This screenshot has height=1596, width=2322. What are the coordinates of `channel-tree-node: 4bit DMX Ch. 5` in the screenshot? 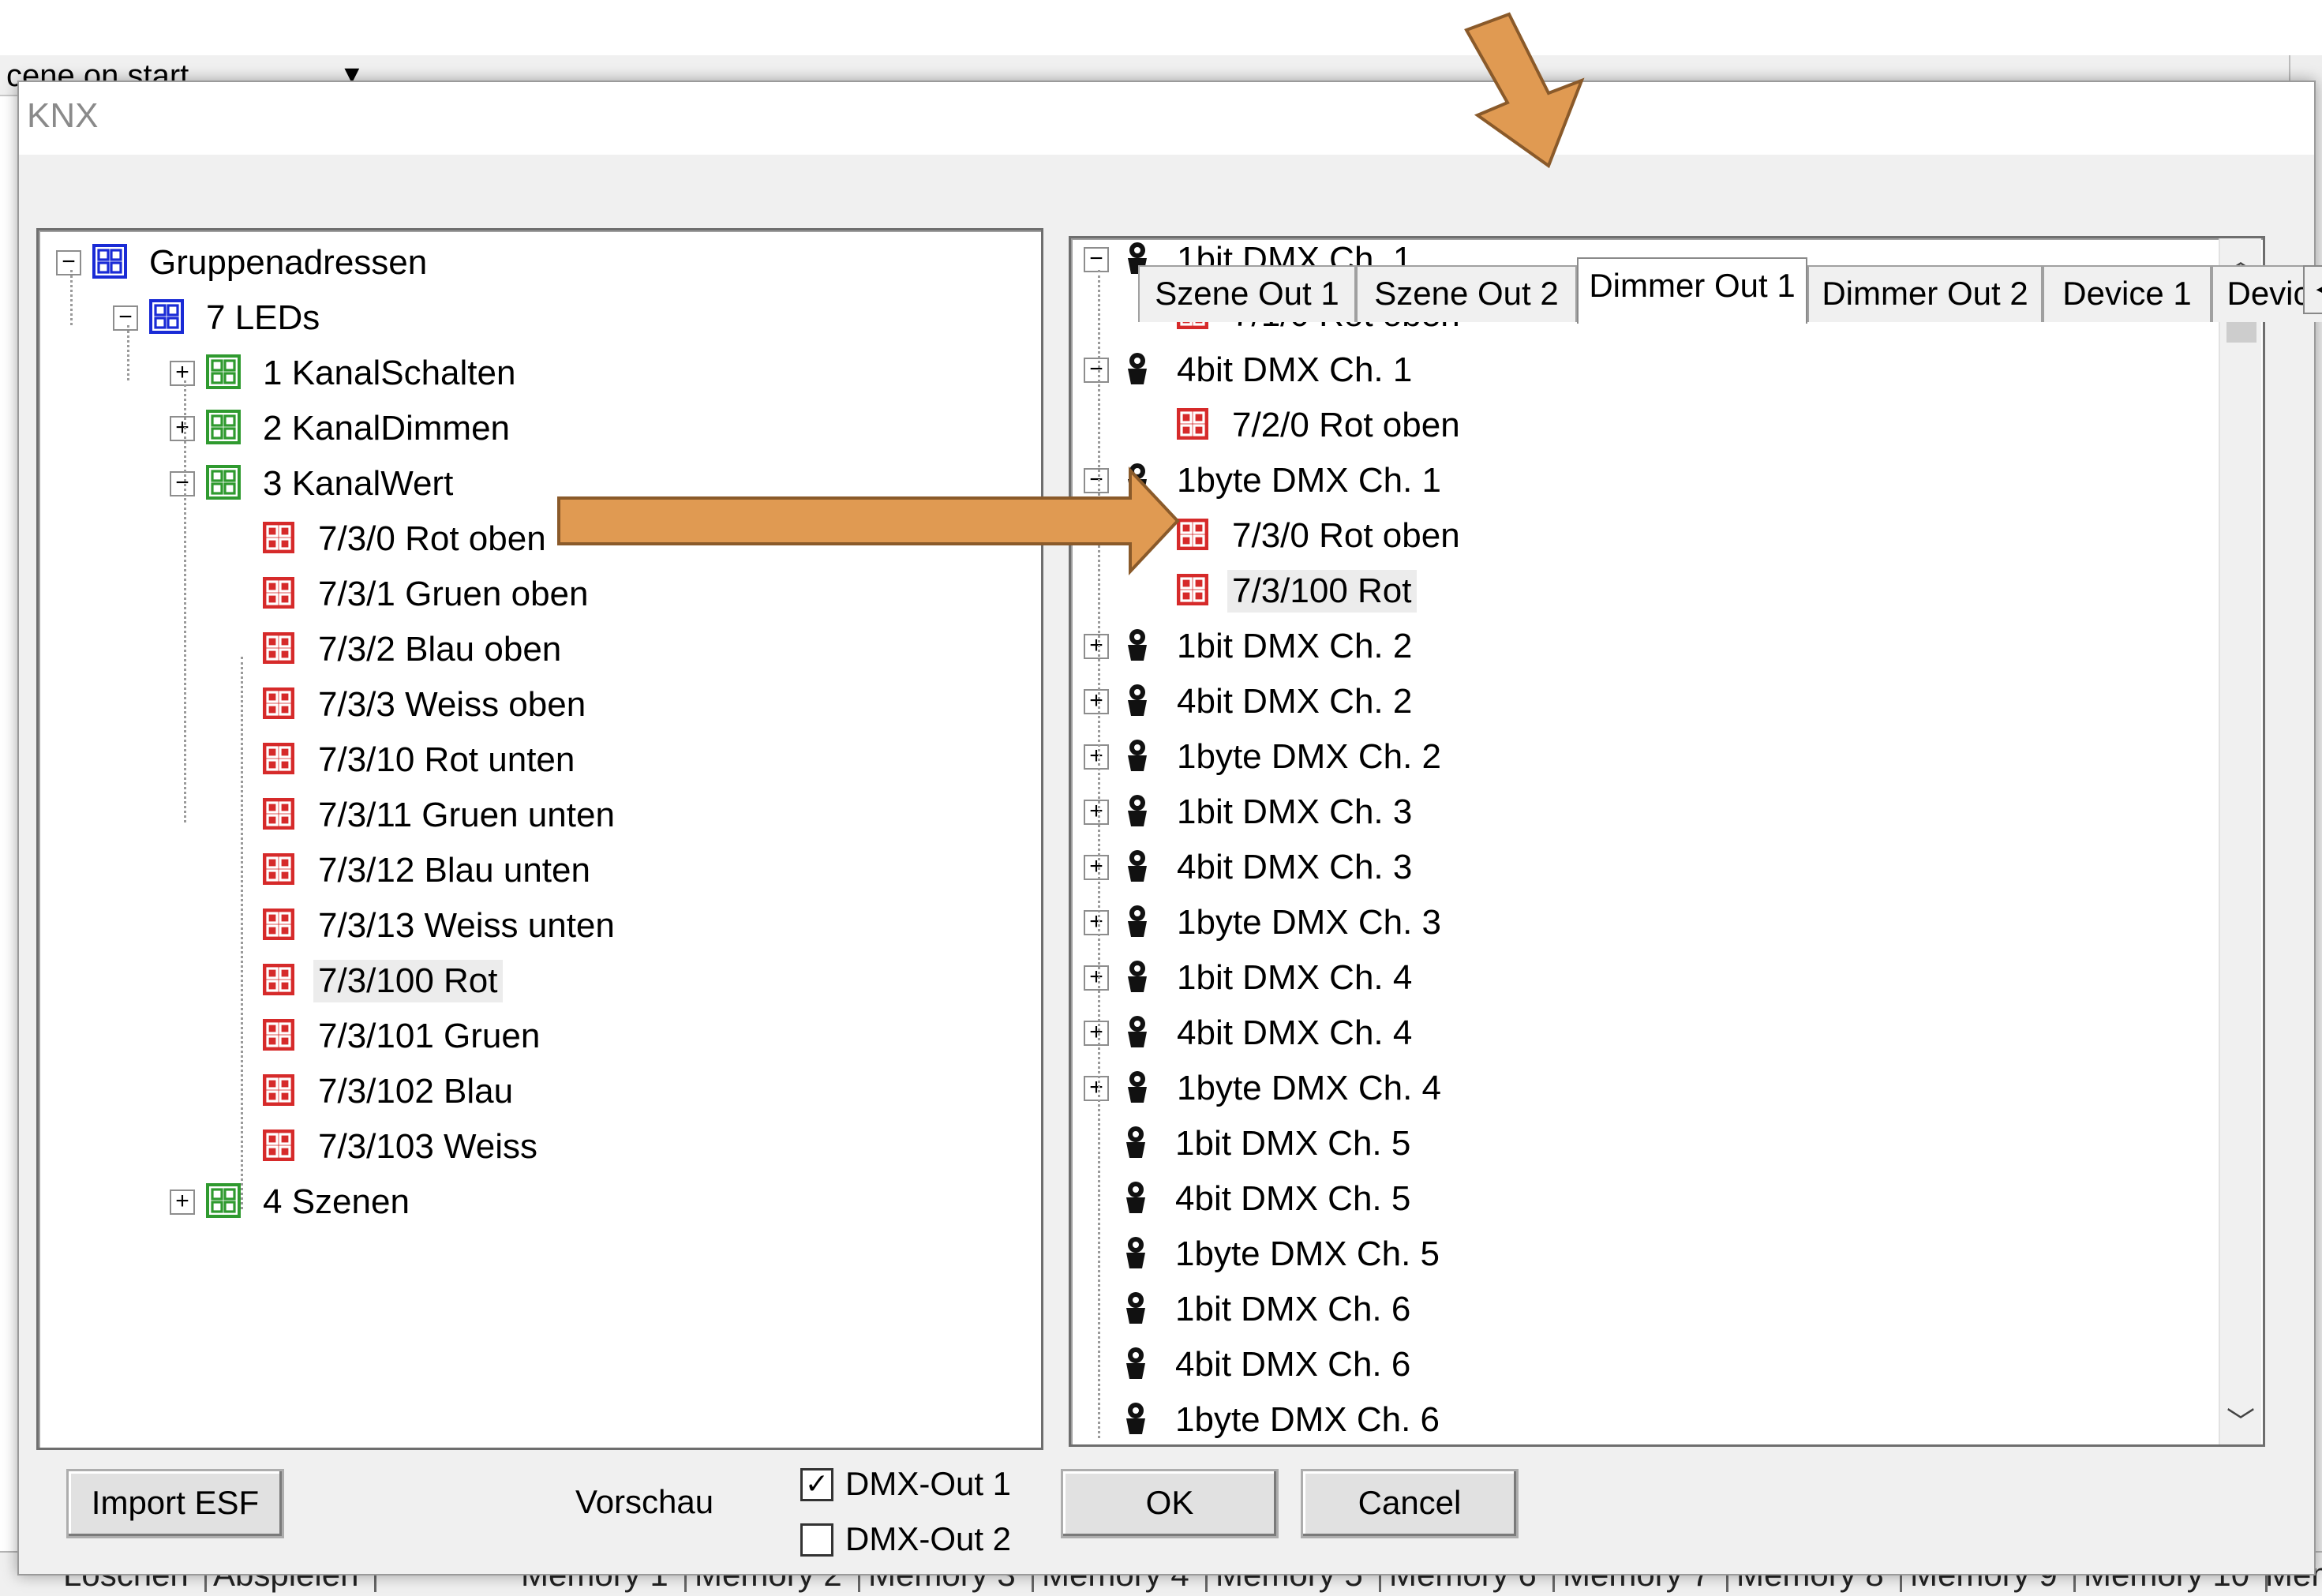 It's located at (1250, 1199).